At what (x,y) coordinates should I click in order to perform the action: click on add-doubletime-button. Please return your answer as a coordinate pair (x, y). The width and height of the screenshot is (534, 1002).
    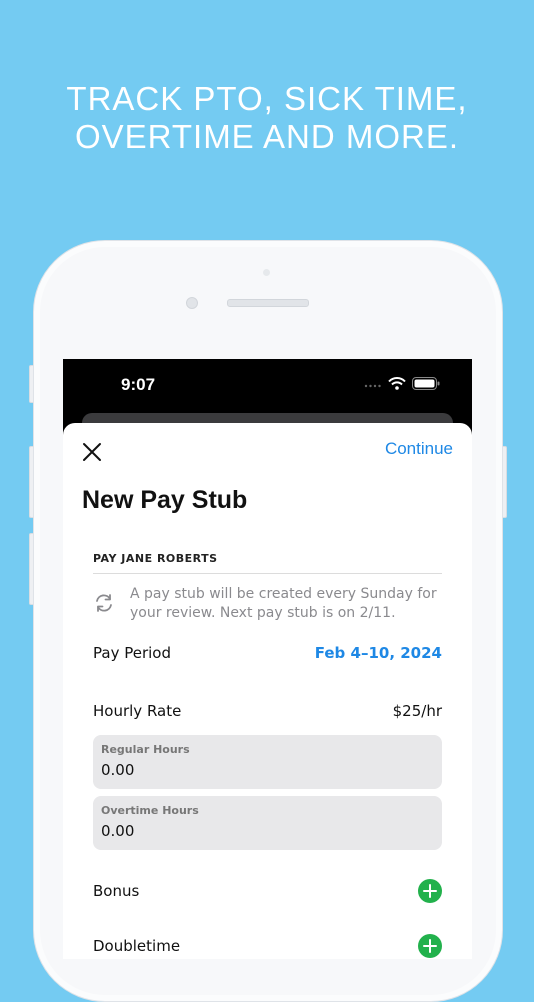
    Looking at the image, I should click on (430, 946).